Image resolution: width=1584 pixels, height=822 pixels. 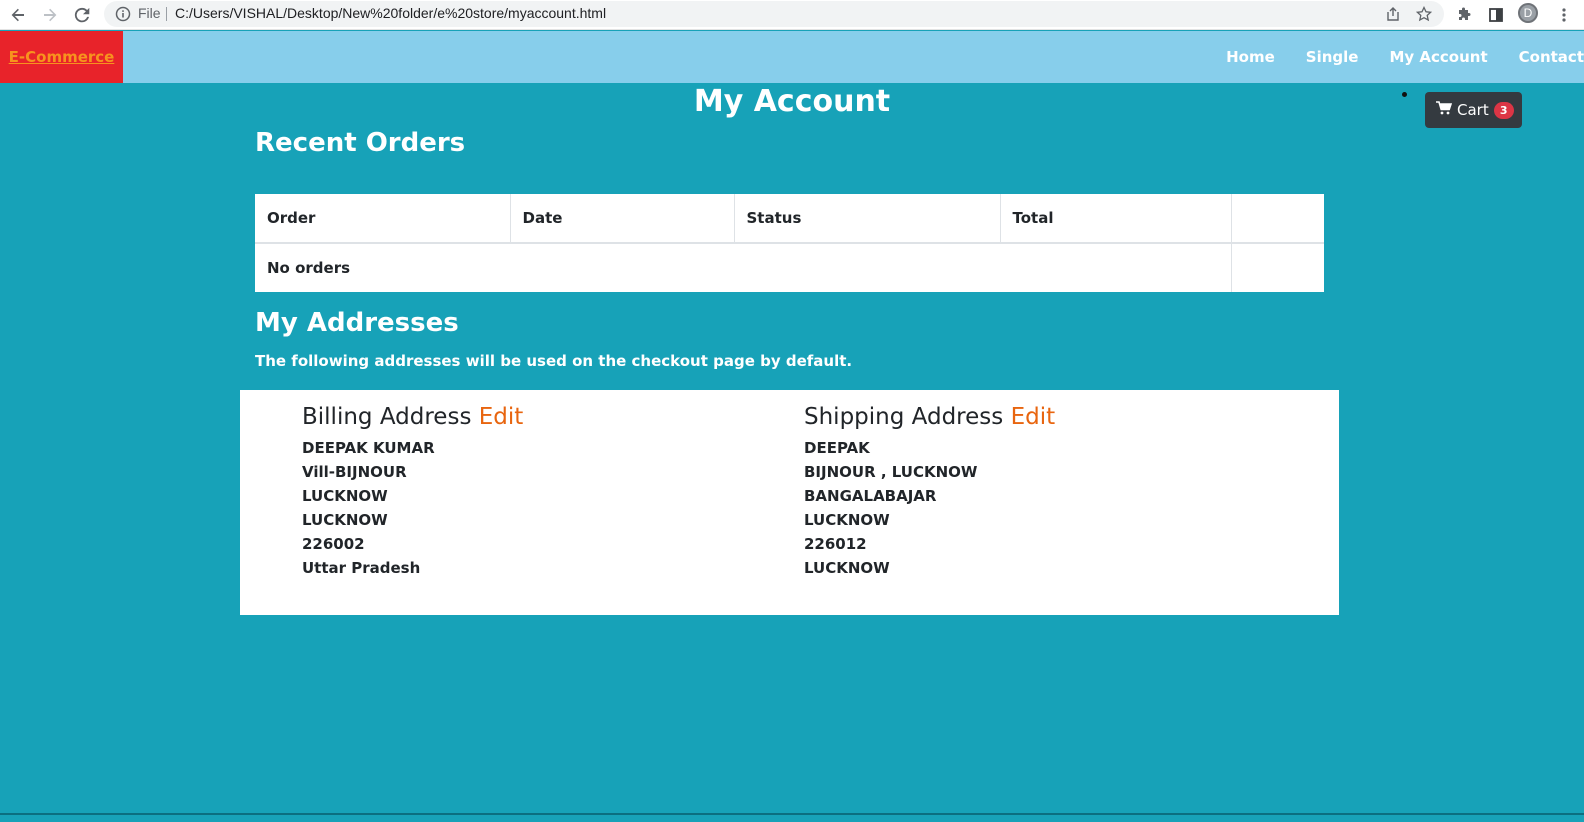 What do you see at coordinates (1564, 15) in the screenshot?
I see `browser-menu-icon` at bounding box center [1564, 15].